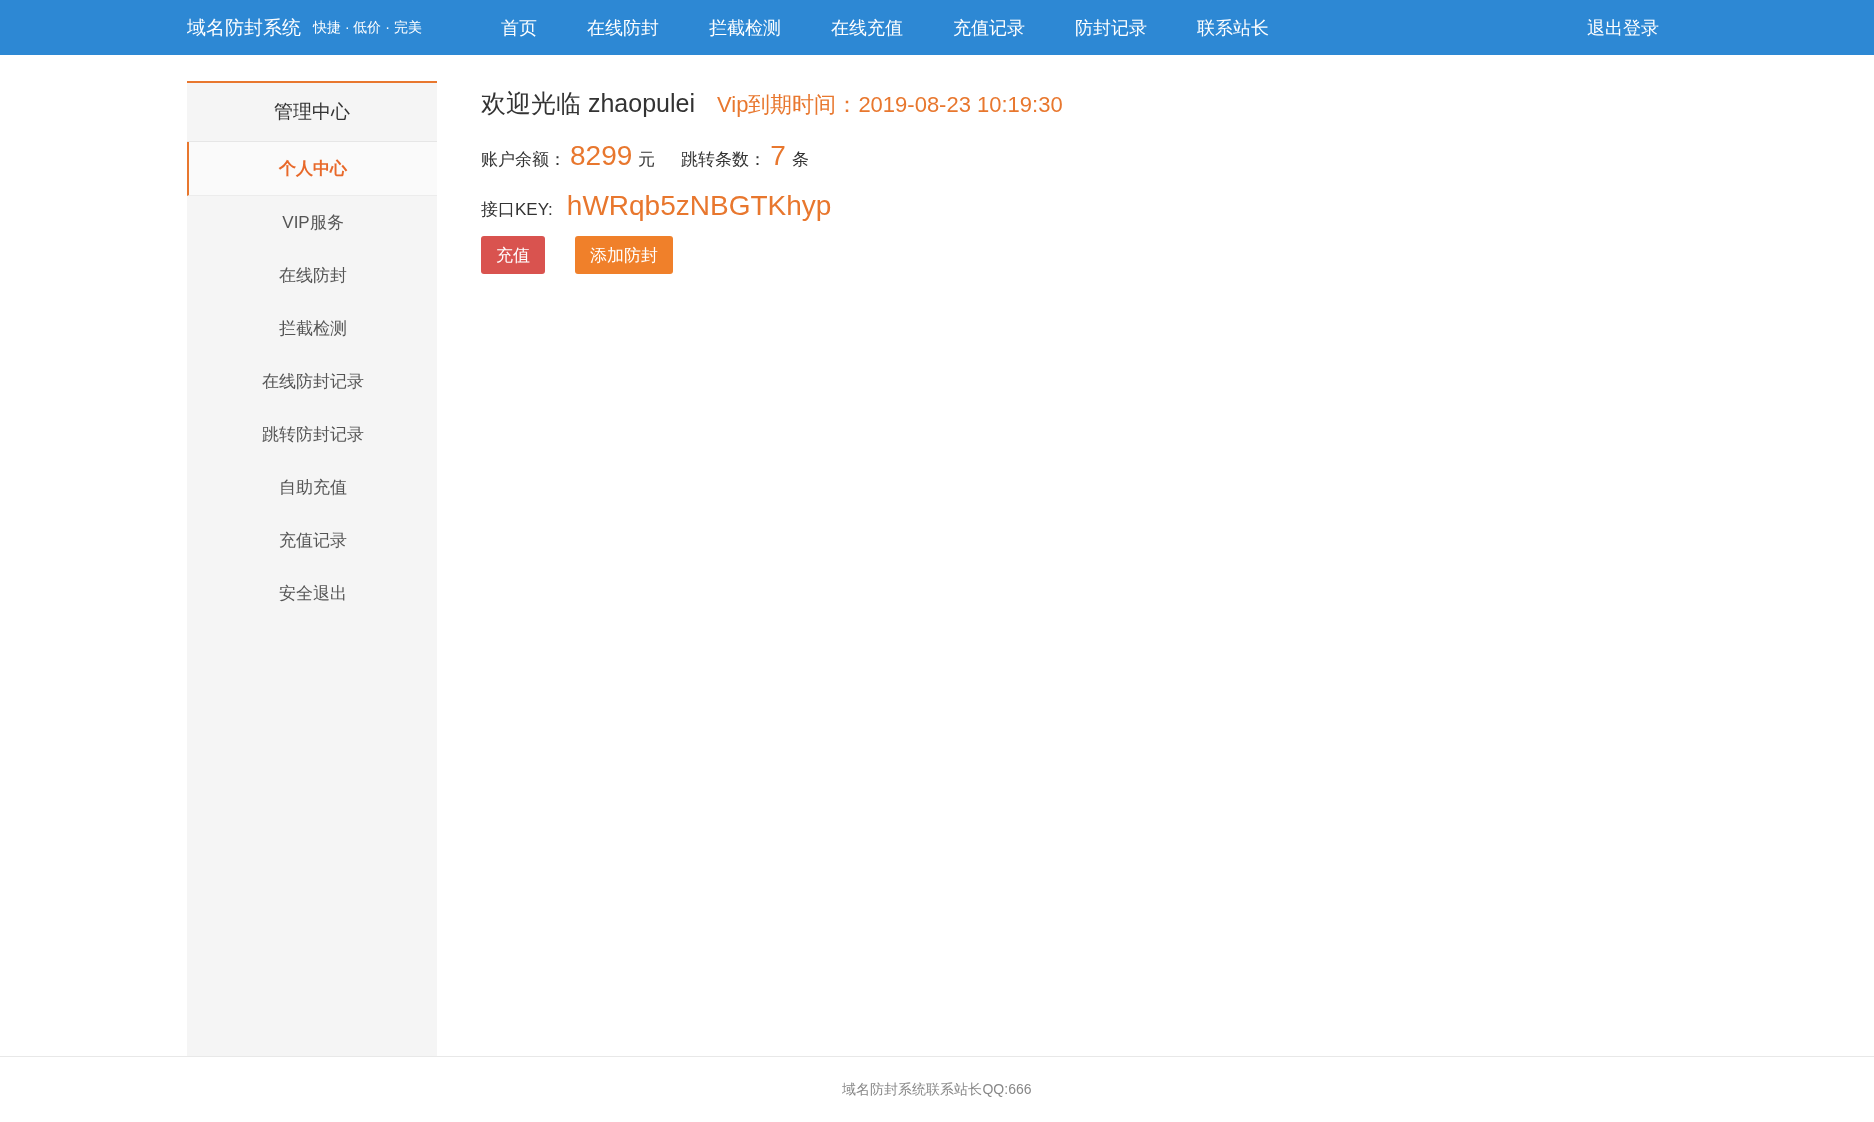 This screenshot has width=1874, height=1122. Describe the element at coordinates (744, 27) in the screenshot. I see `nav-link: 拦截检测` at that location.